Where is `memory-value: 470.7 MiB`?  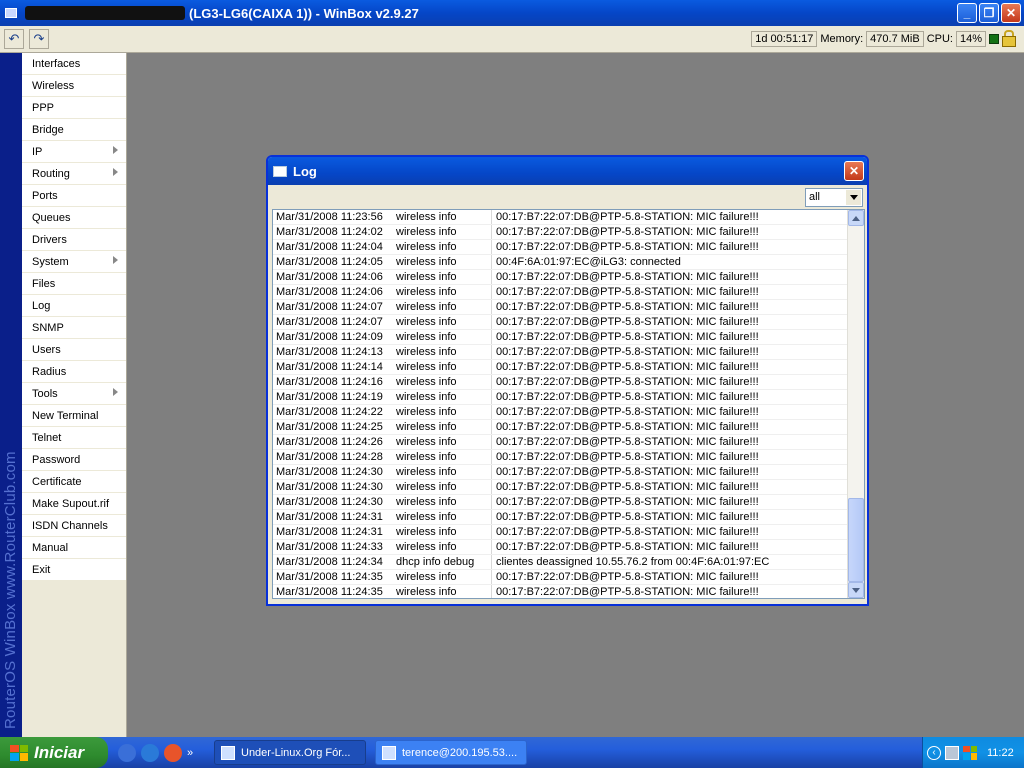
memory-value: 470.7 MiB is located at coordinates (895, 39).